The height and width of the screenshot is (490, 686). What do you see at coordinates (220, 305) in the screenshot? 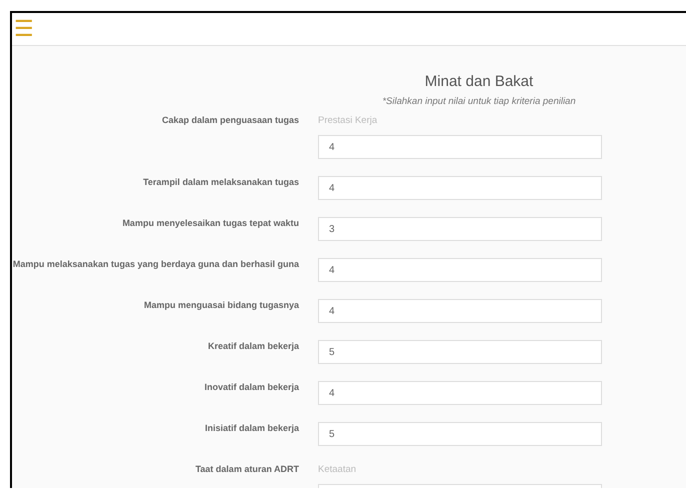
I see `field-label: Mampu menguasai bidang tugasnya` at bounding box center [220, 305].